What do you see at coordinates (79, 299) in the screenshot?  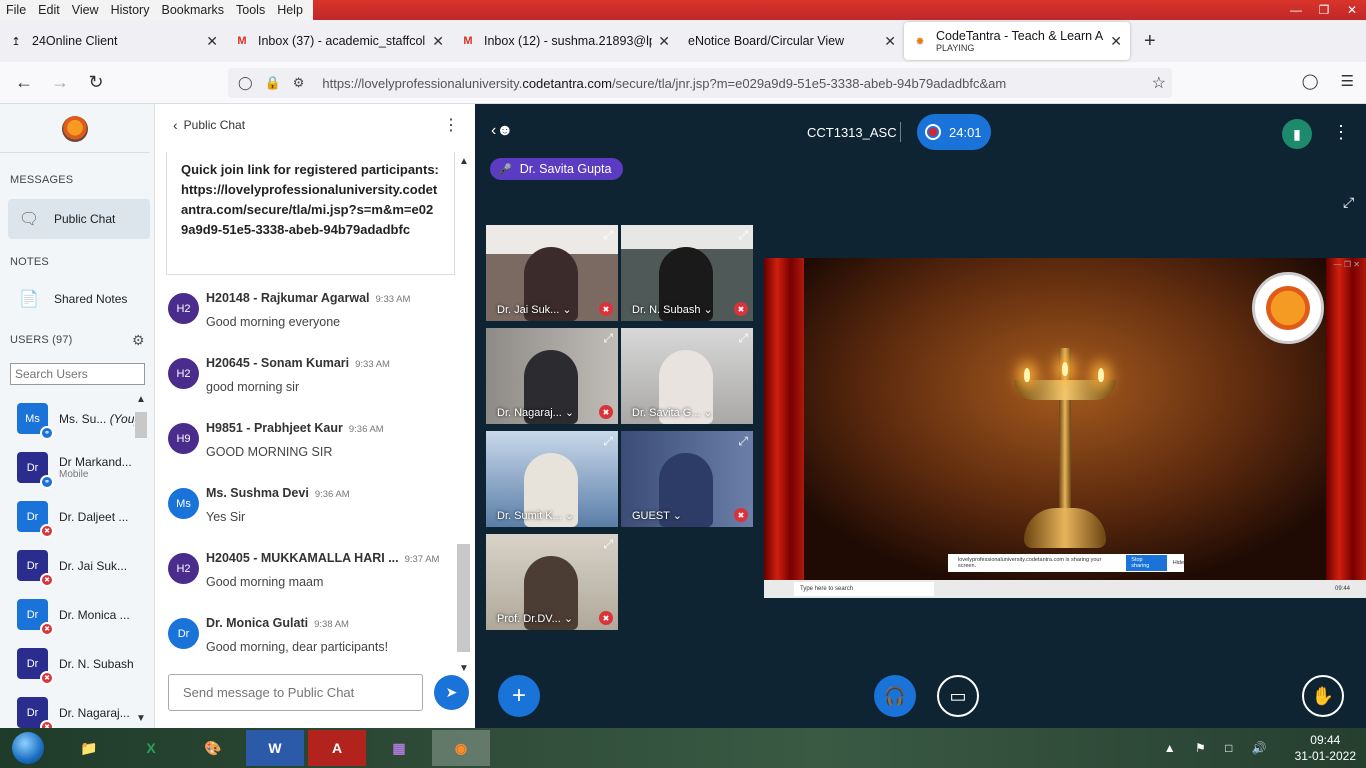 I see `sidebar-item-shared-notes: 📄 Shared Notes` at bounding box center [79, 299].